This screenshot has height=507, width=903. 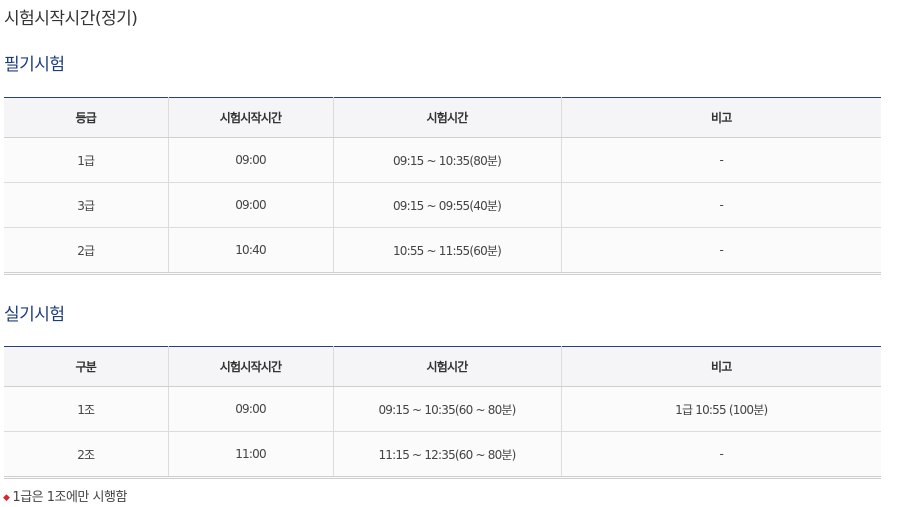 What do you see at coordinates (447, 160) in the screenshot?
I see `cell-exam-time: 09:15 ~ 10:35(80분)` at bounding box center [447, 160].